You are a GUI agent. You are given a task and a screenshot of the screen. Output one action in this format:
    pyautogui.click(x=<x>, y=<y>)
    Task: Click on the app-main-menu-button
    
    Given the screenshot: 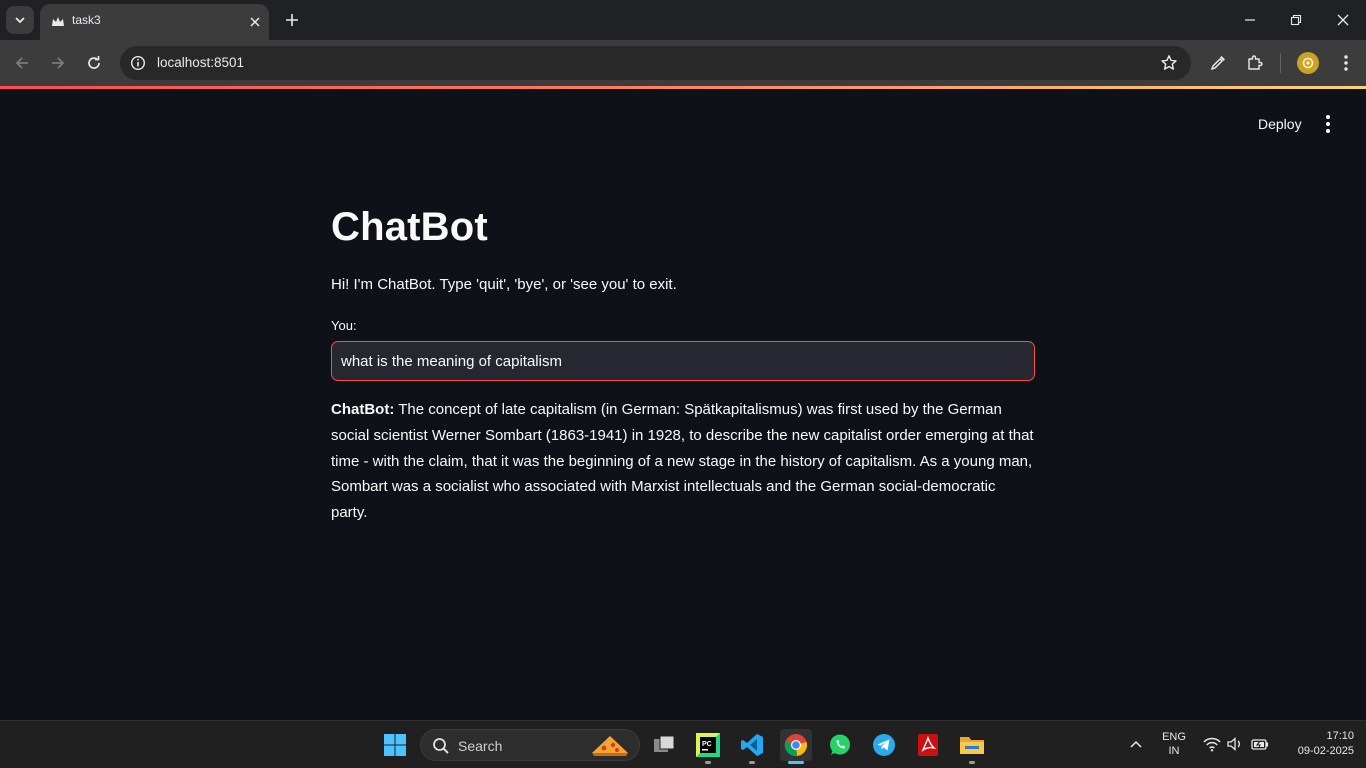 What is the action you would take?
    pyautogui.click(x=1328, y=124)
    